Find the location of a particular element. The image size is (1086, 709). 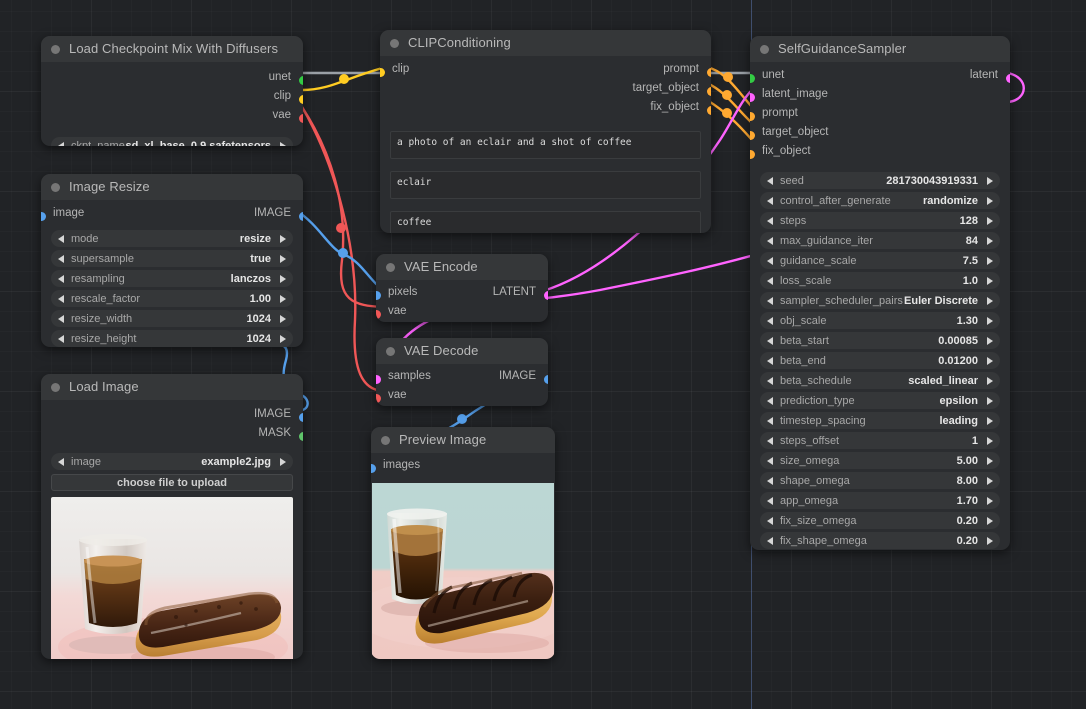

socket-dot-latent-image is located at coordinates (752, 97).